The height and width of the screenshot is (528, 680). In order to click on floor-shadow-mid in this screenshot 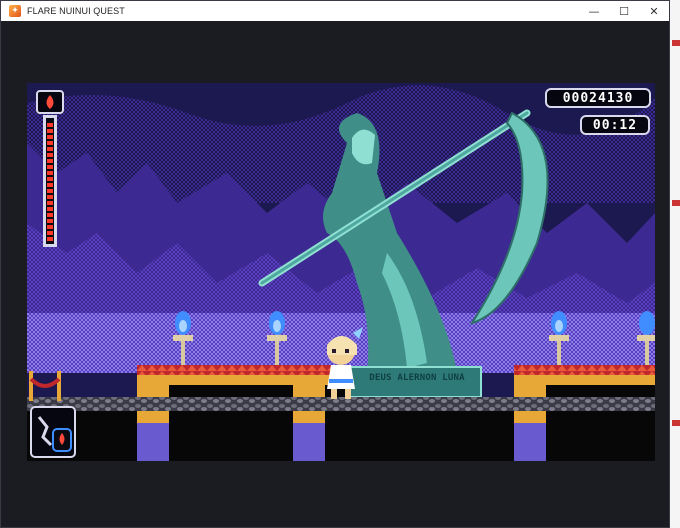, I will do `click(419, 436)`.